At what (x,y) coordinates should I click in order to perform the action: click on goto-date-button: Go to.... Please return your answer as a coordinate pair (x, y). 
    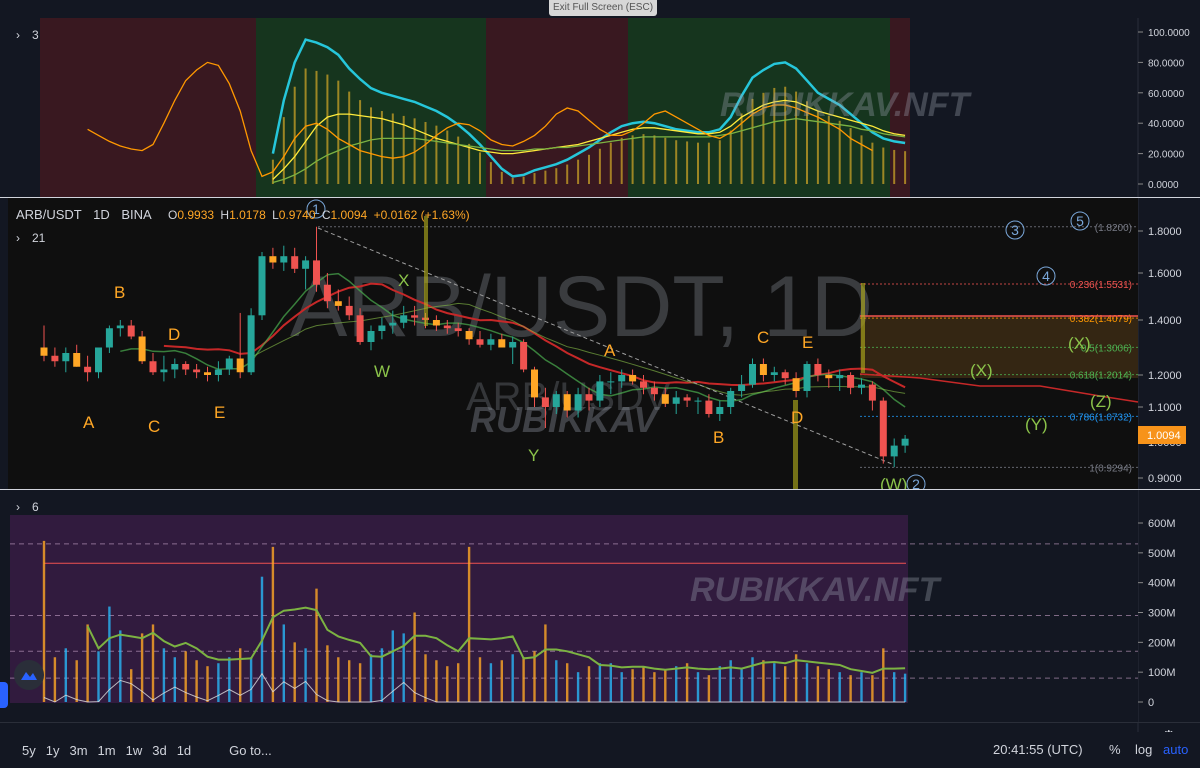
    Looking at the image, I should click on (250, 750).